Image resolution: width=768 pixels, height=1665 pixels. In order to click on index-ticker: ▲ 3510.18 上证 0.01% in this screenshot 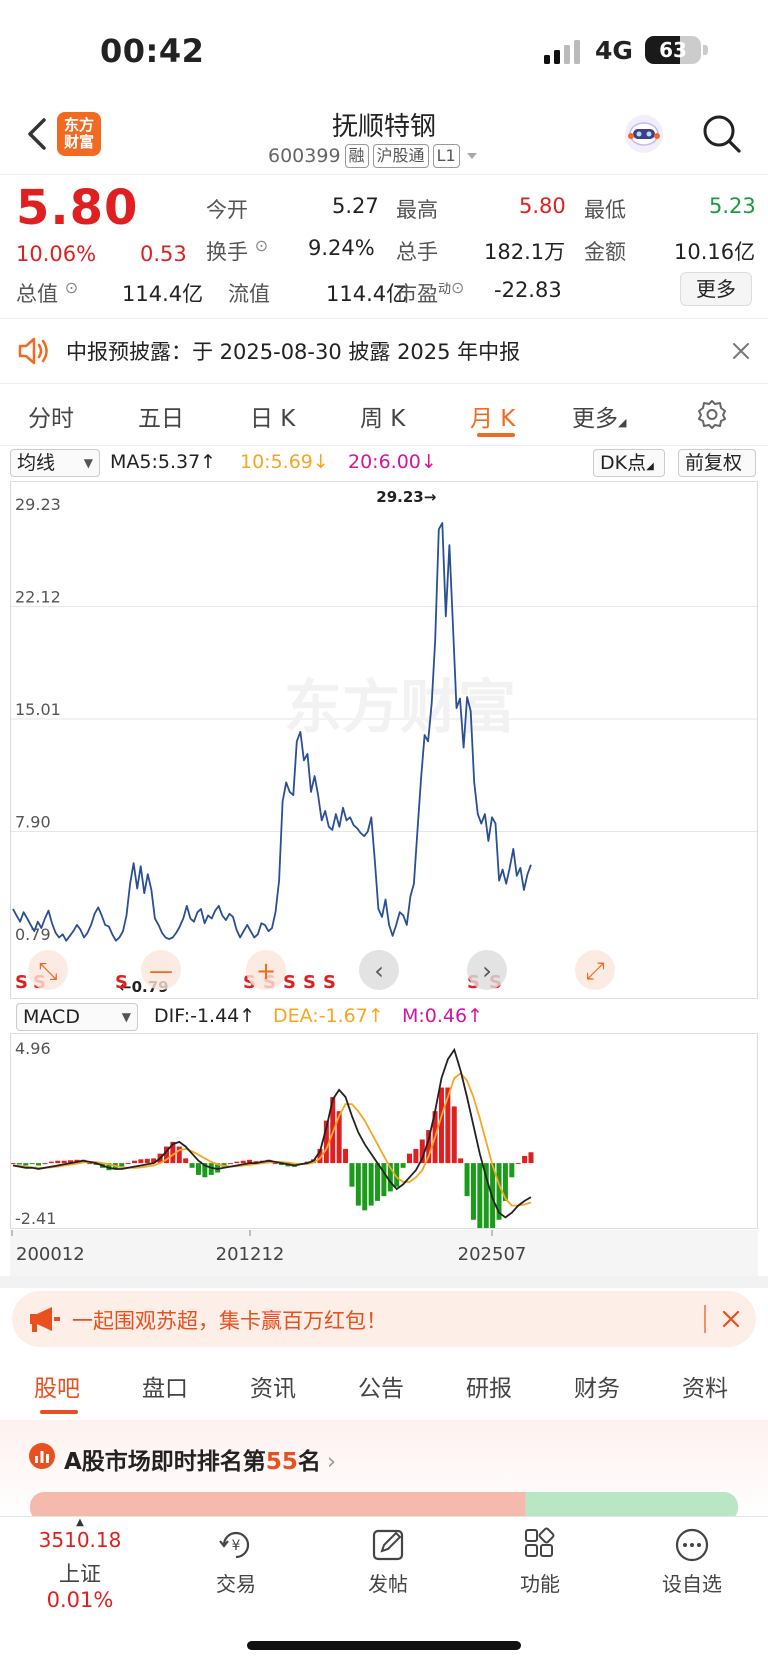, I will do `click(80, 1564)`.